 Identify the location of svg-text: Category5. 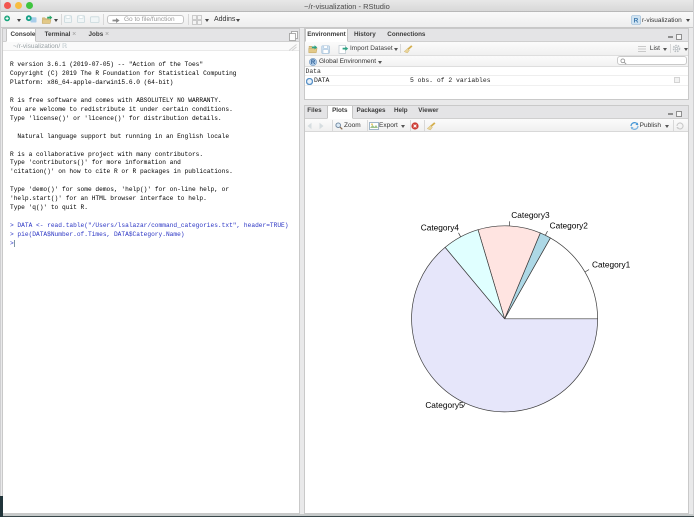
(444, 404).